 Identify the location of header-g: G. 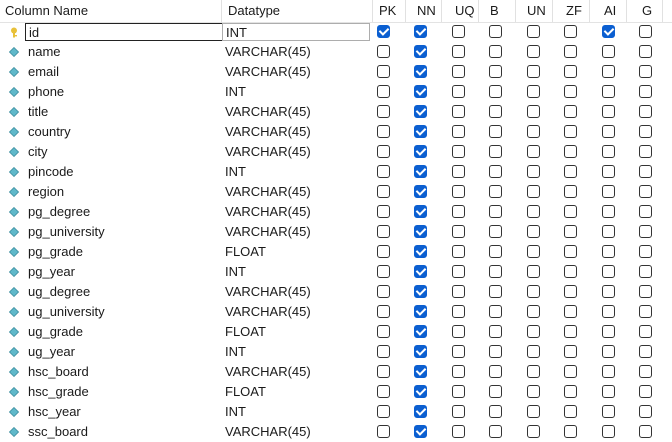
(647, 11).